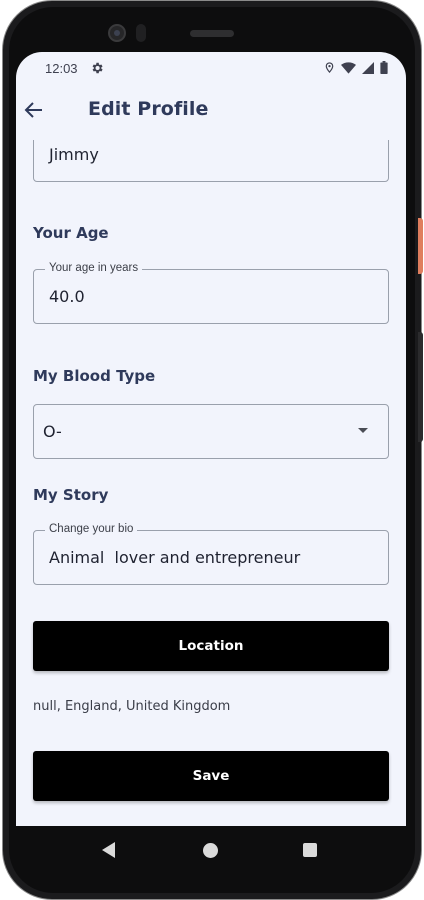 The image size is (424, 900). What do you see at coordinates (67, 296) in the screenshot?
I see `age-field-value: 40.0` at bounding box center [67, 296].